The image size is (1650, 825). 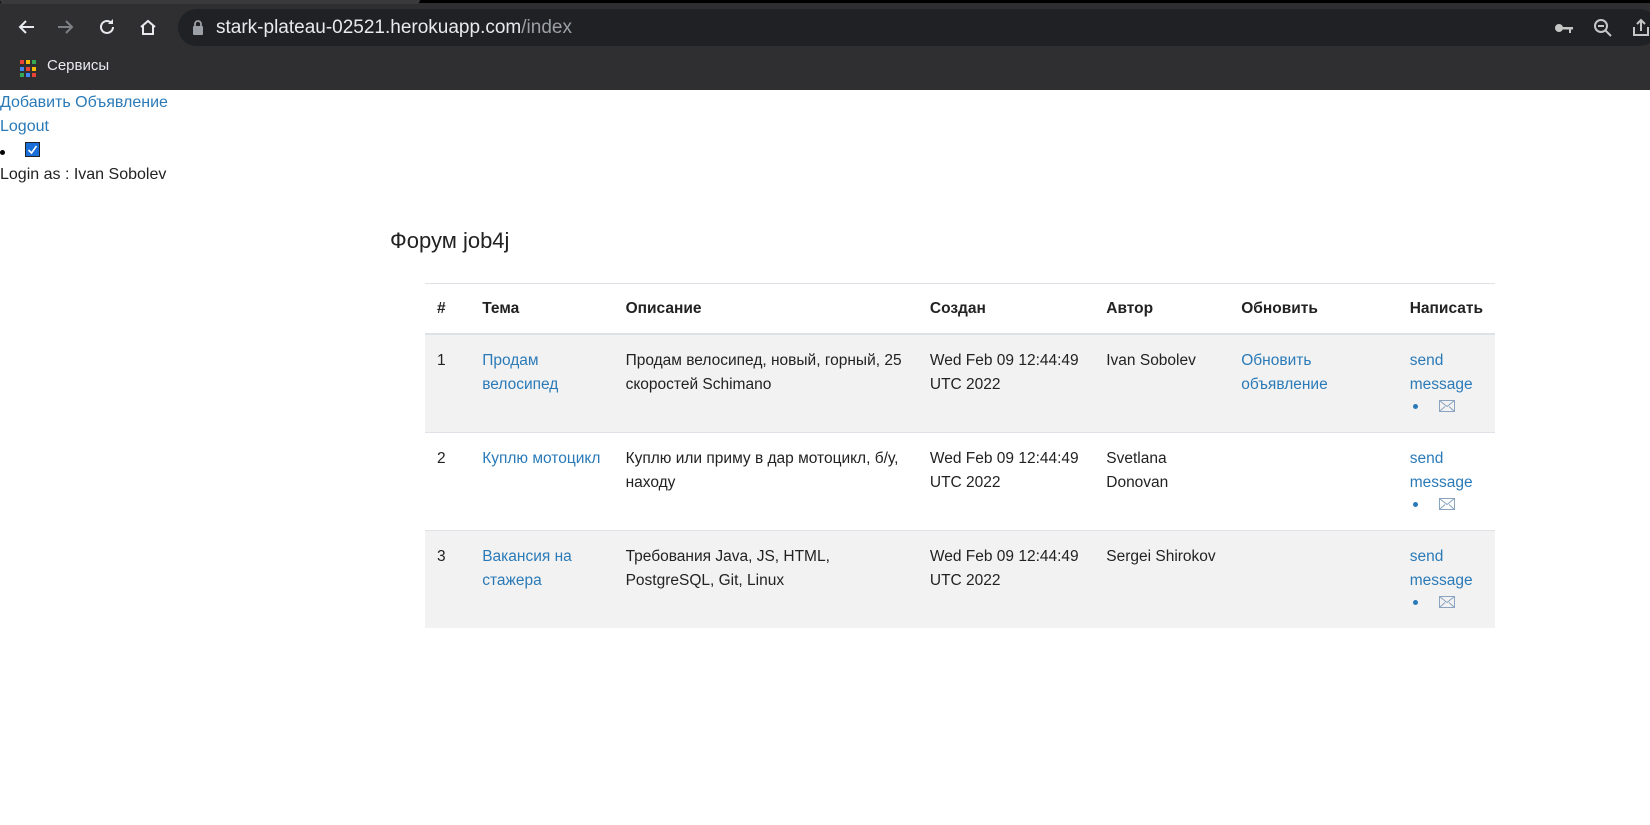 I want to click on header-author: Автор, so click(x=1162, y=309).